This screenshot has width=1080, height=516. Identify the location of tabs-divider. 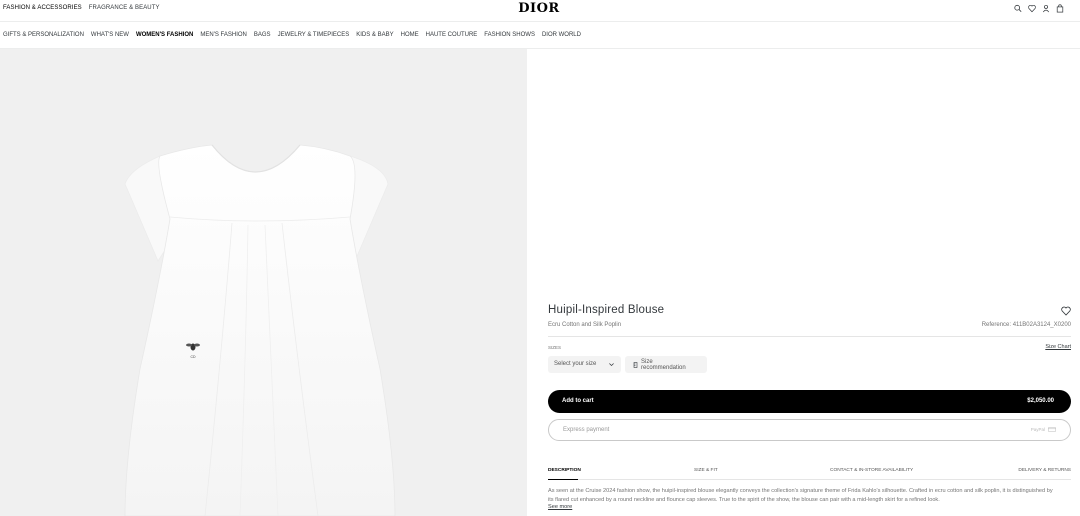
(809, 479).